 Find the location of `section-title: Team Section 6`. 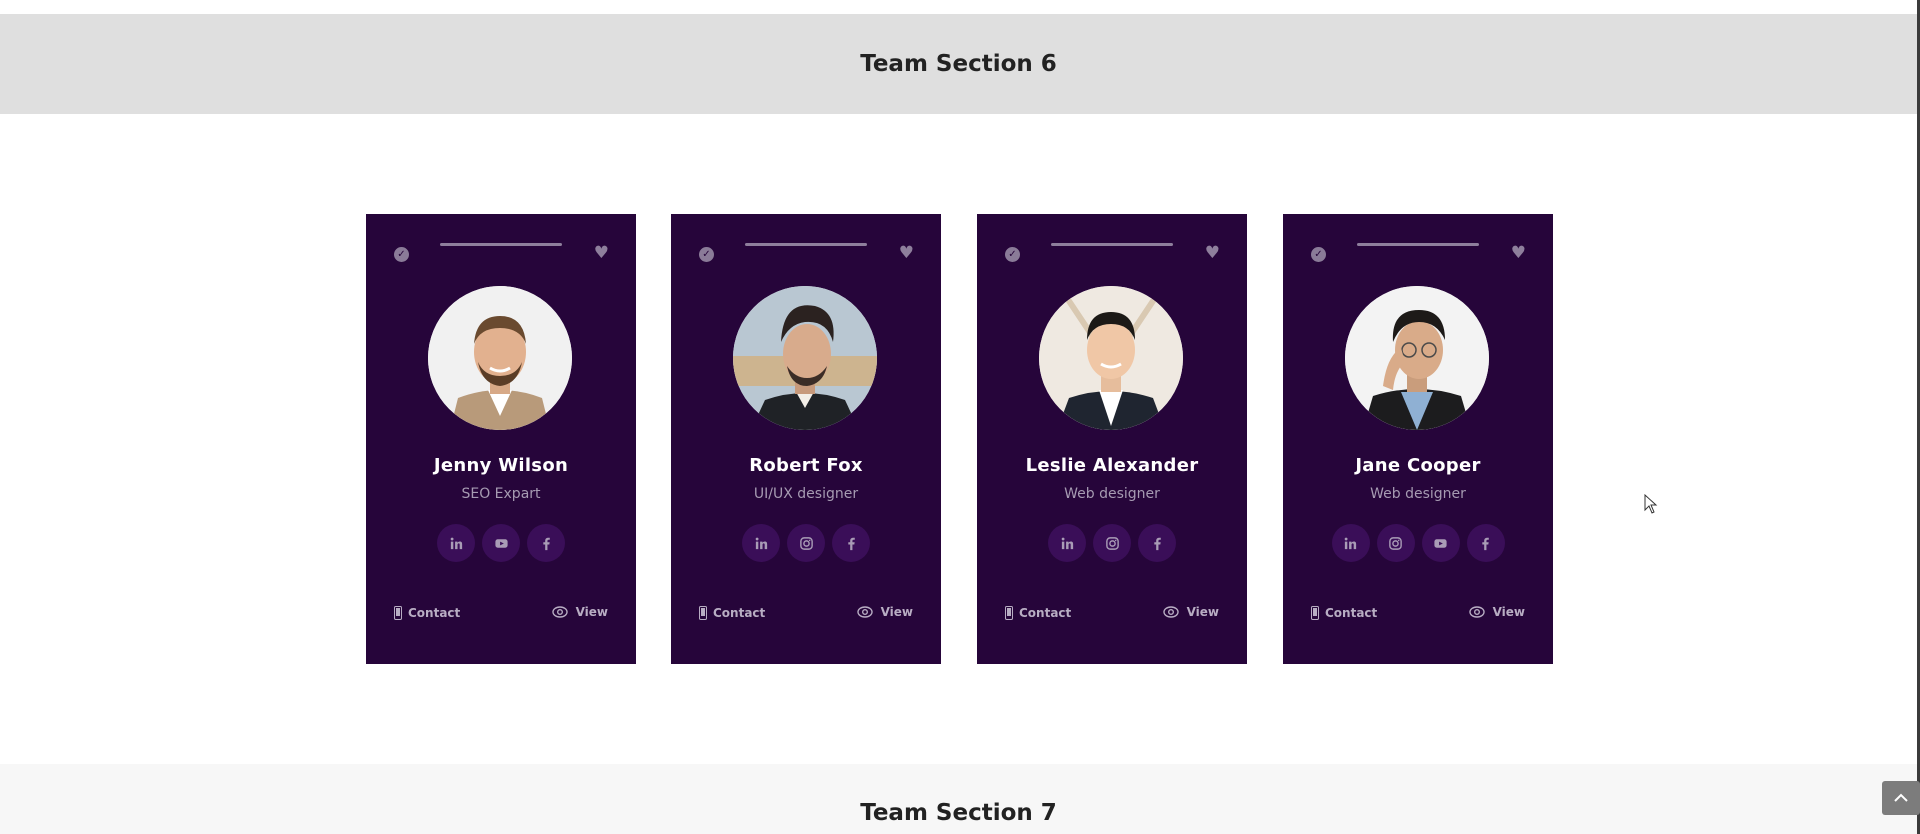

section-title: Team Section 6 is located at coordinates (958, 64).